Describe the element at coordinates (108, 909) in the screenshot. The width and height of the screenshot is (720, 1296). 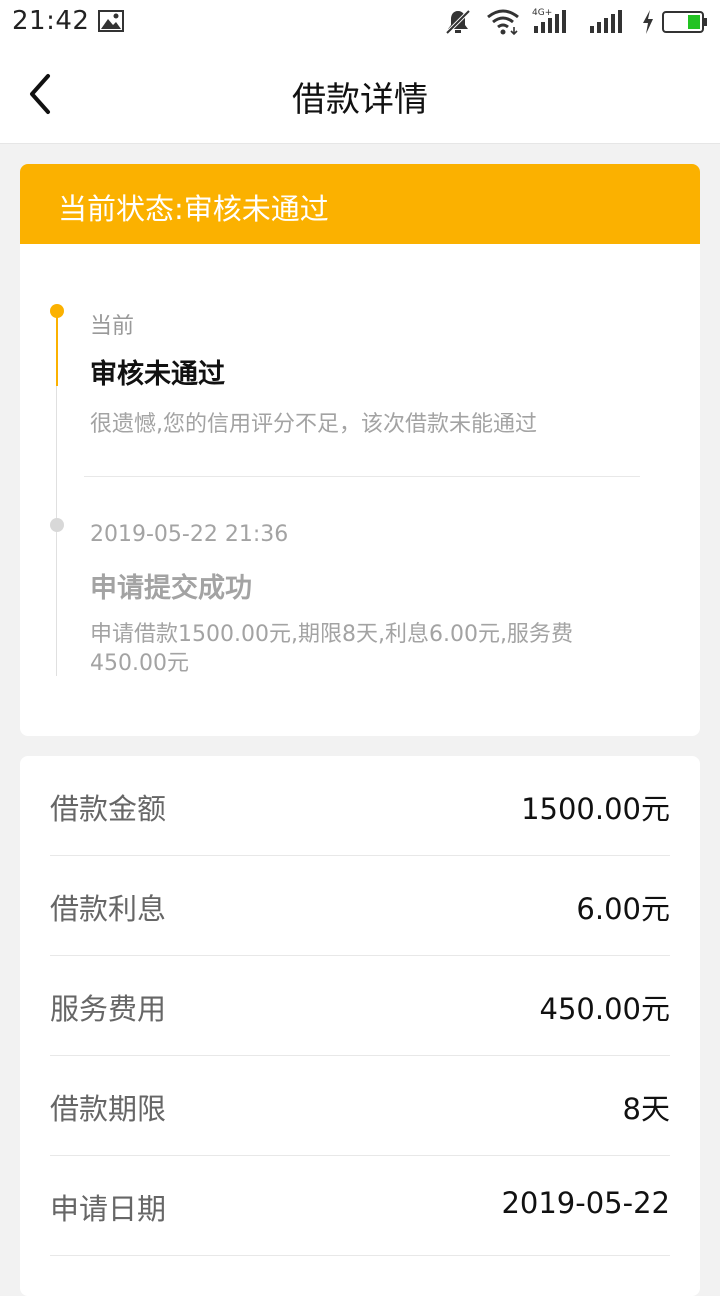
I see `detail-label: 借款利息` at that location.